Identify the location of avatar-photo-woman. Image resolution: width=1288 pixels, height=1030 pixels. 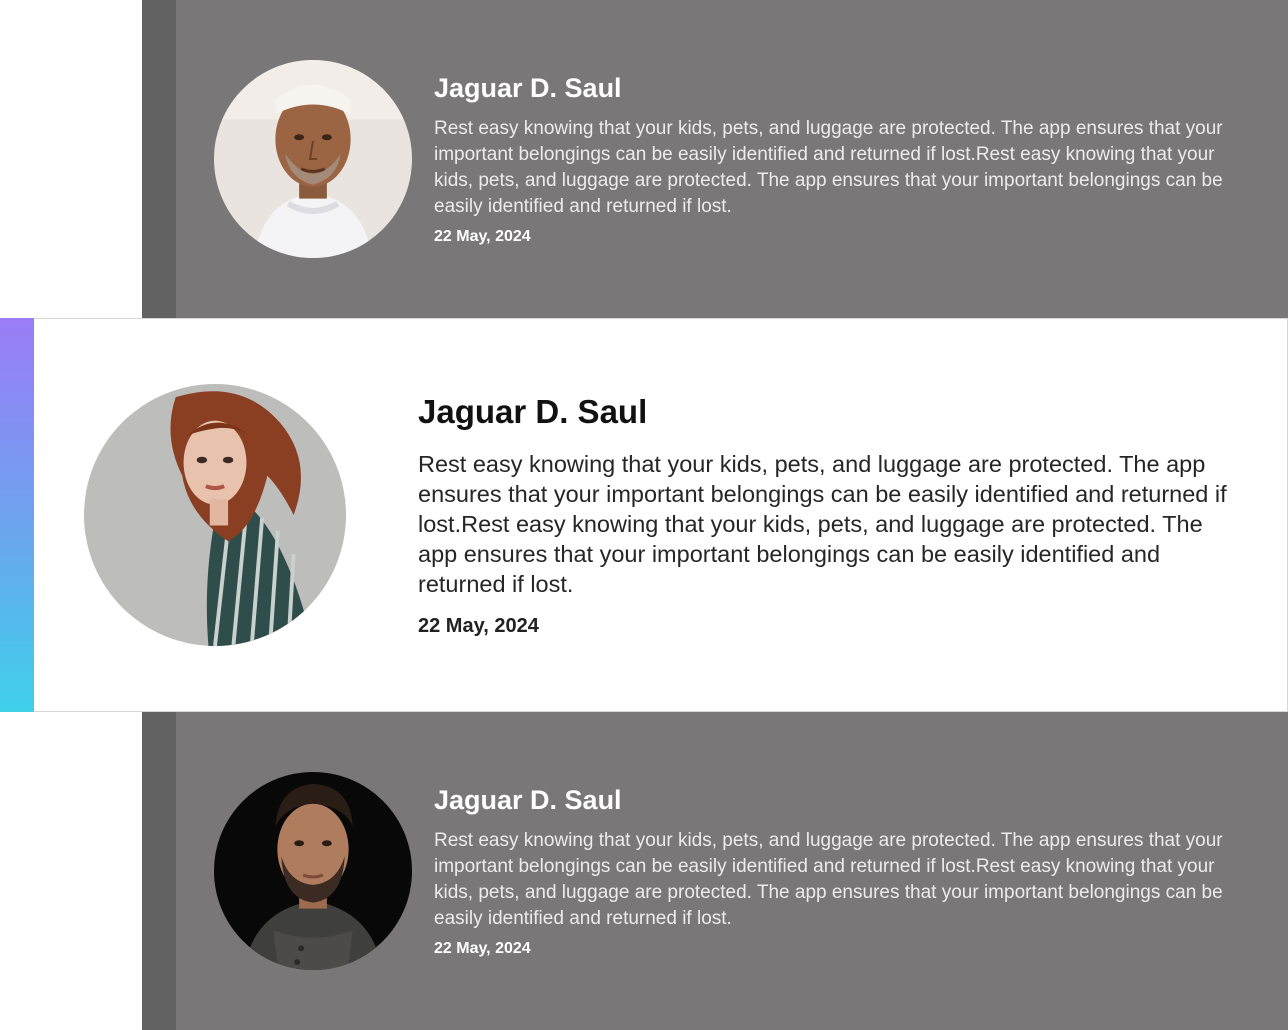
(215, 515).